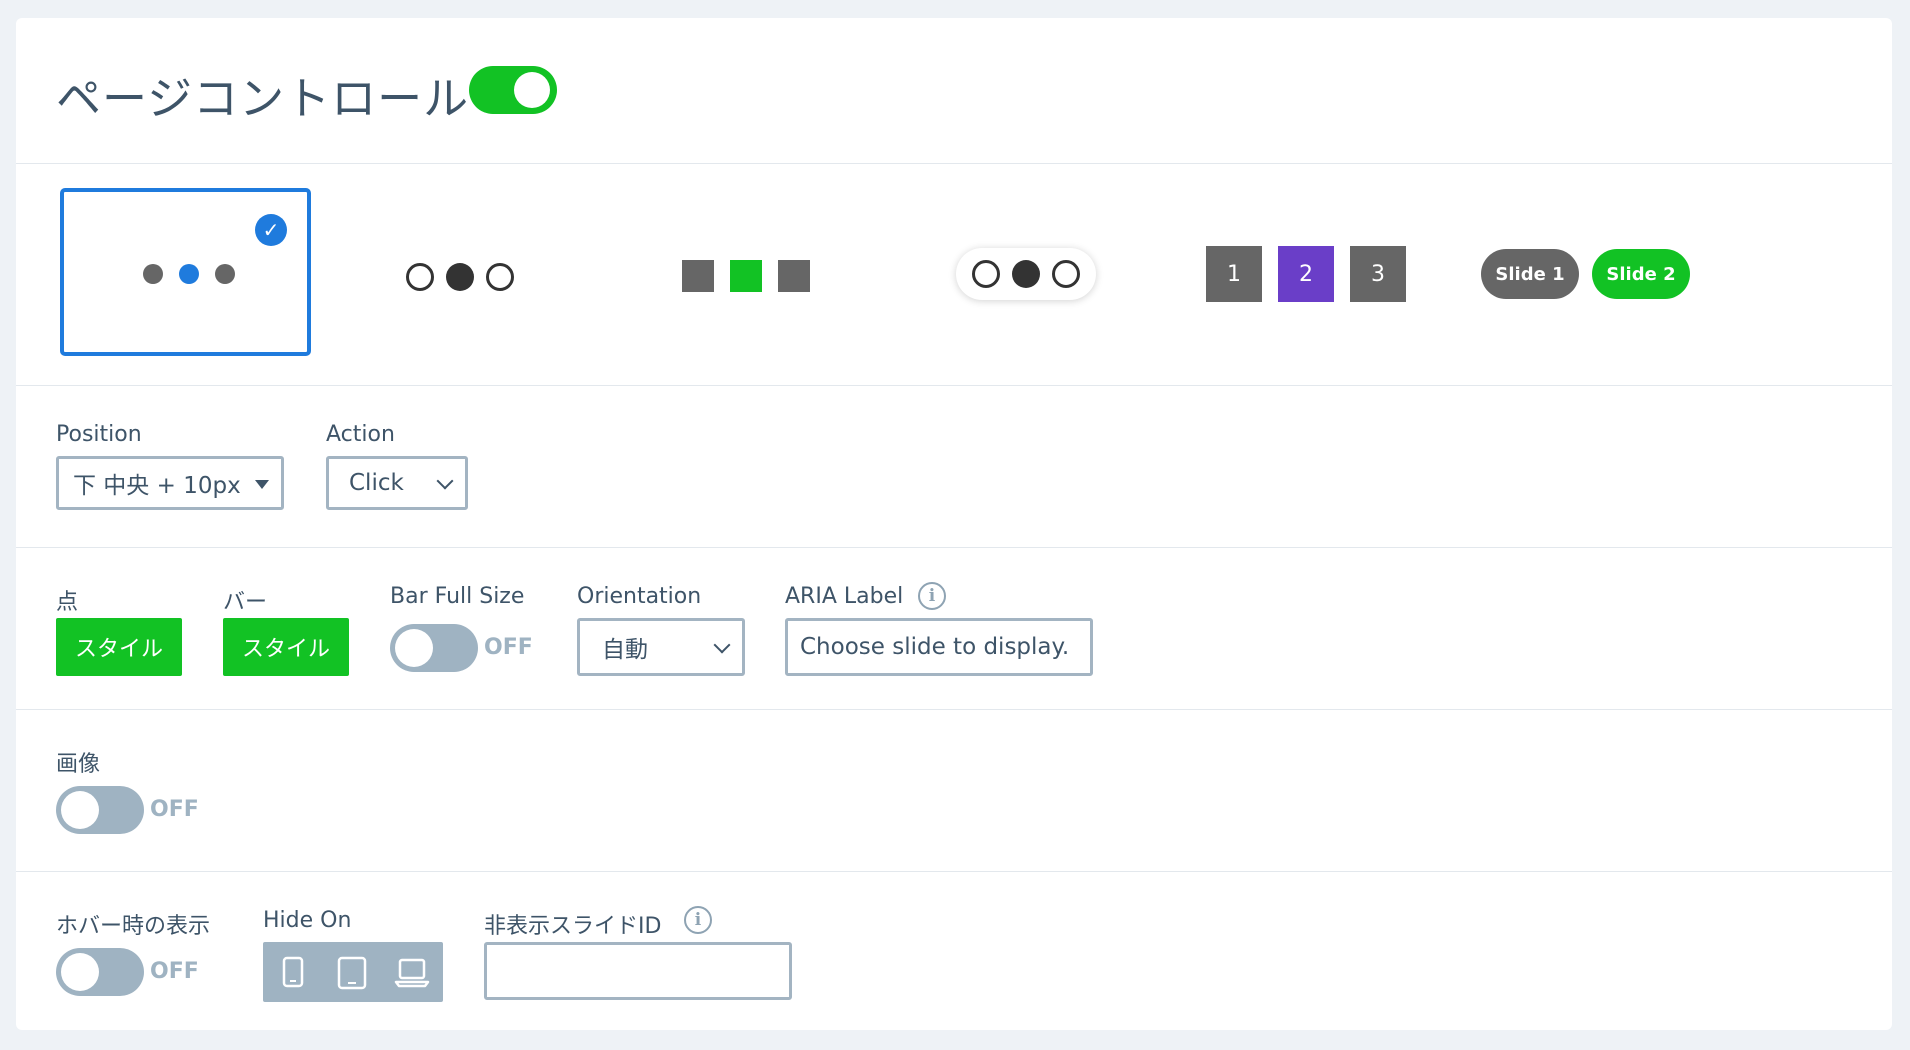 This screenshot has height=1050, width=1910. What do you see at coordinates (1378, 274) in the screenshot?
I see `number-3: 3` at bounding box center [1378, 274].